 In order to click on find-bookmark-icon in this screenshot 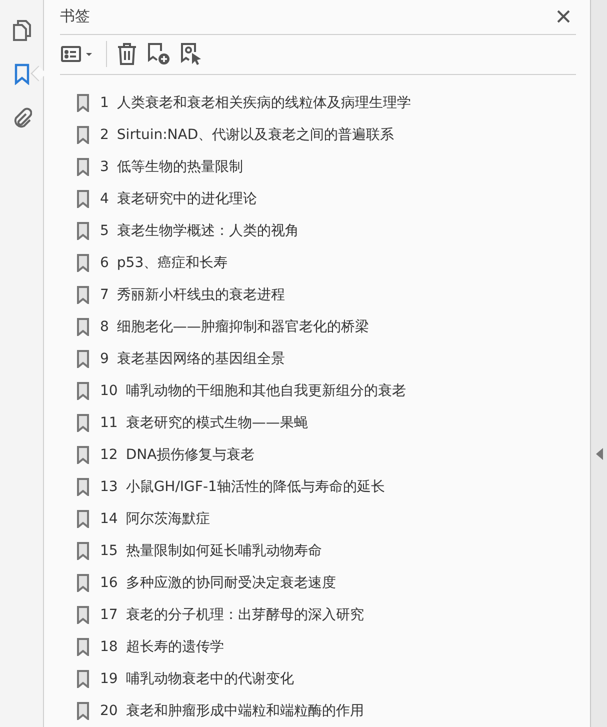, I will do `click(192, 54)`.